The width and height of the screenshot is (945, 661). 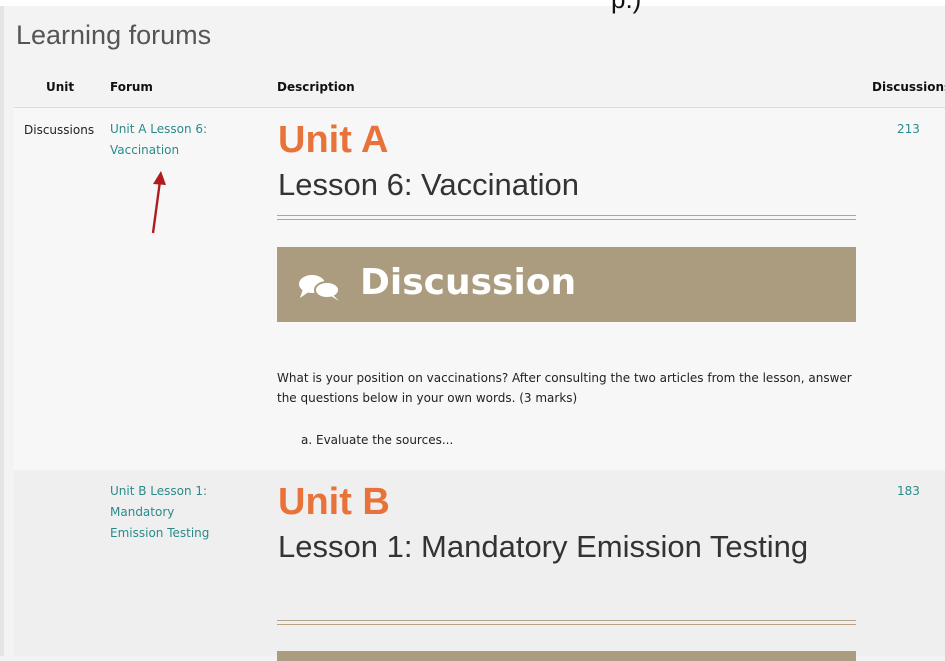 What do you see at coordinates (334, 502) in the screenshot?
I see `unit-heading: Unit B` at bounding box center [334, 502].